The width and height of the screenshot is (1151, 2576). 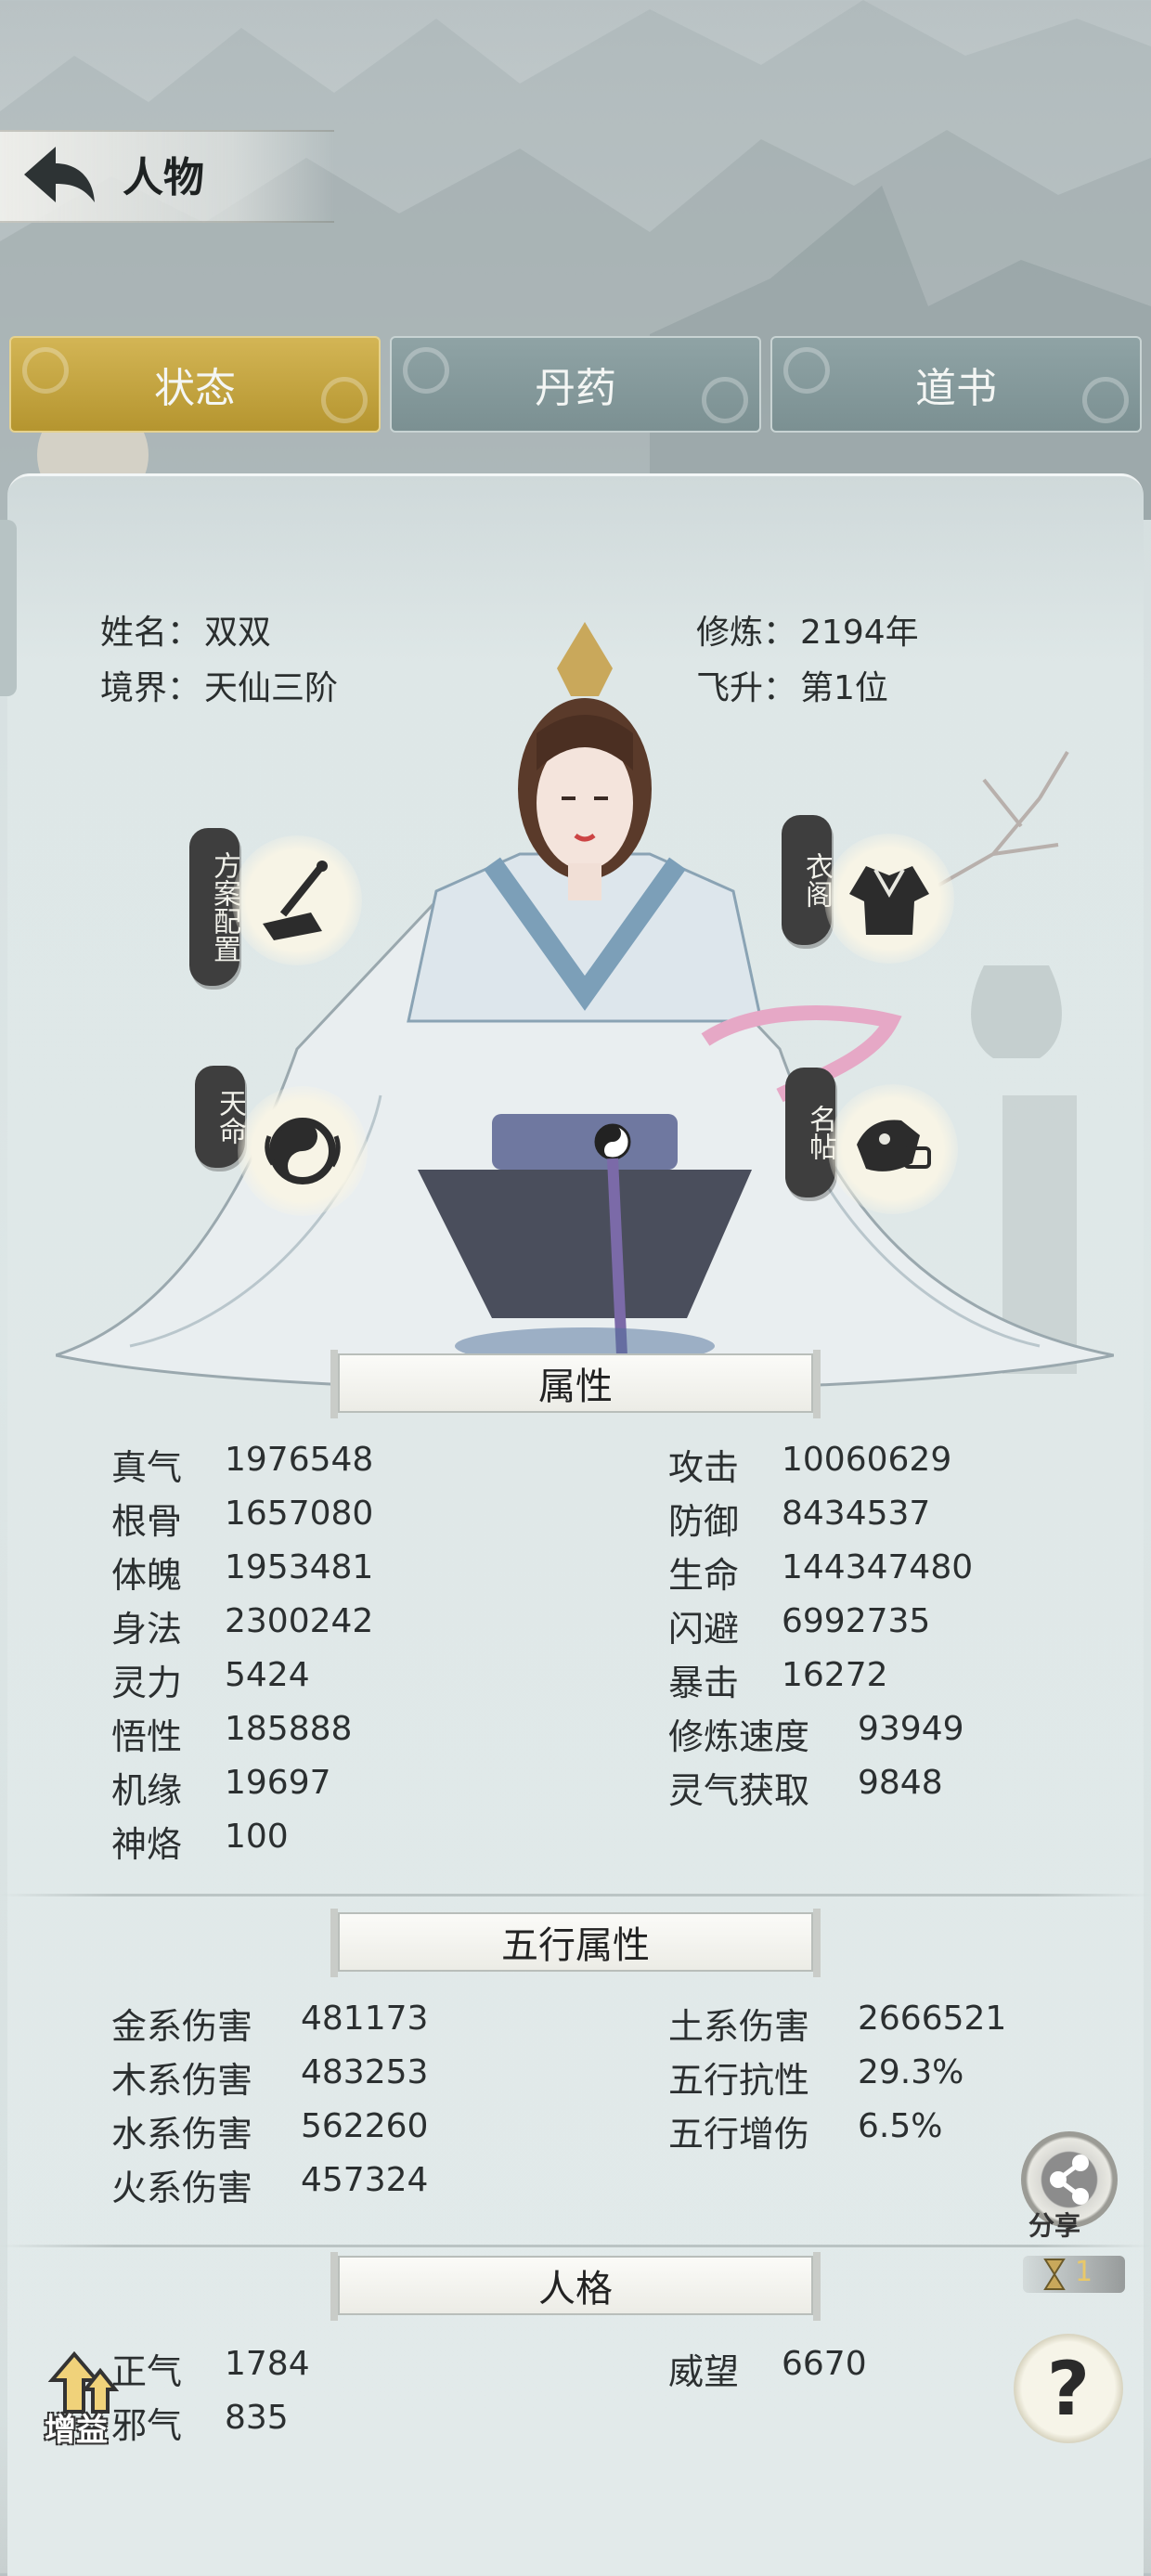 I want to click on stat-value: 185888, so click(x=289, y=1729).